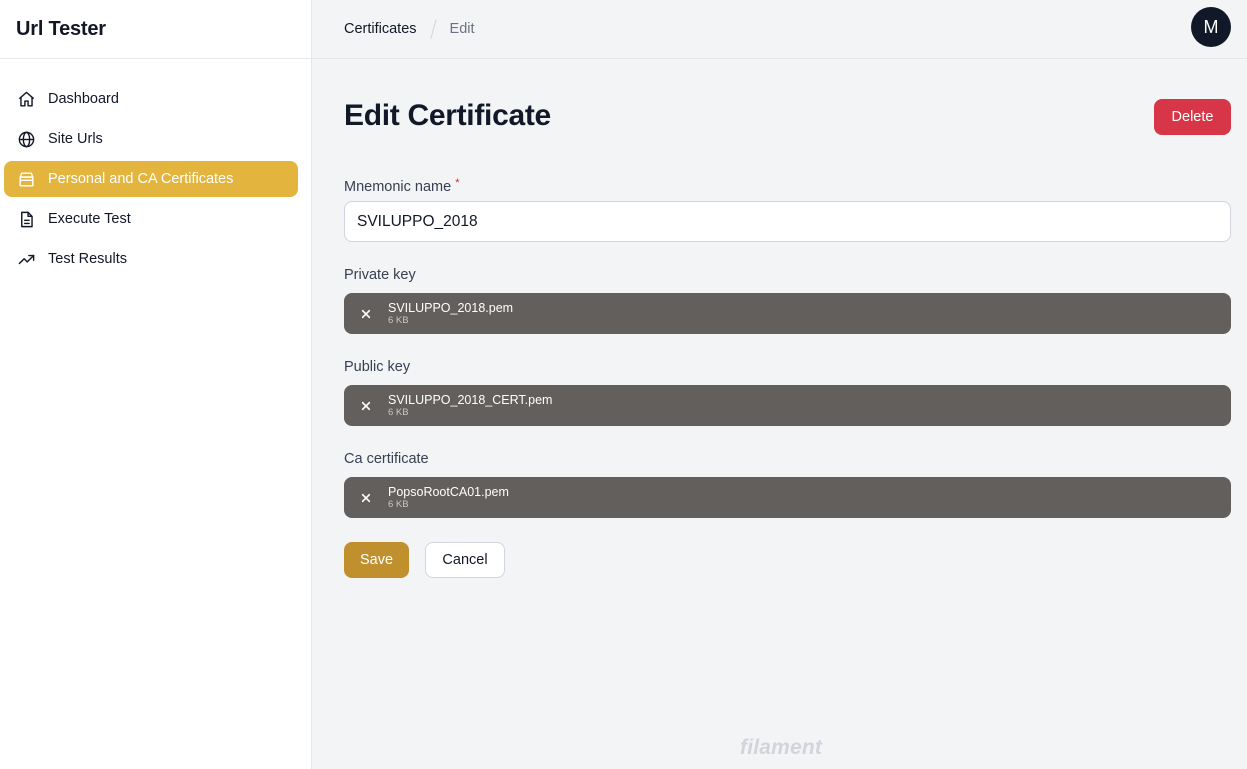 This screenshot has width=1247, height=769. Describe the element at coordinates (151, 259) in the screenshot. I see `sidebar-item-test-results: Test Results` at that location.